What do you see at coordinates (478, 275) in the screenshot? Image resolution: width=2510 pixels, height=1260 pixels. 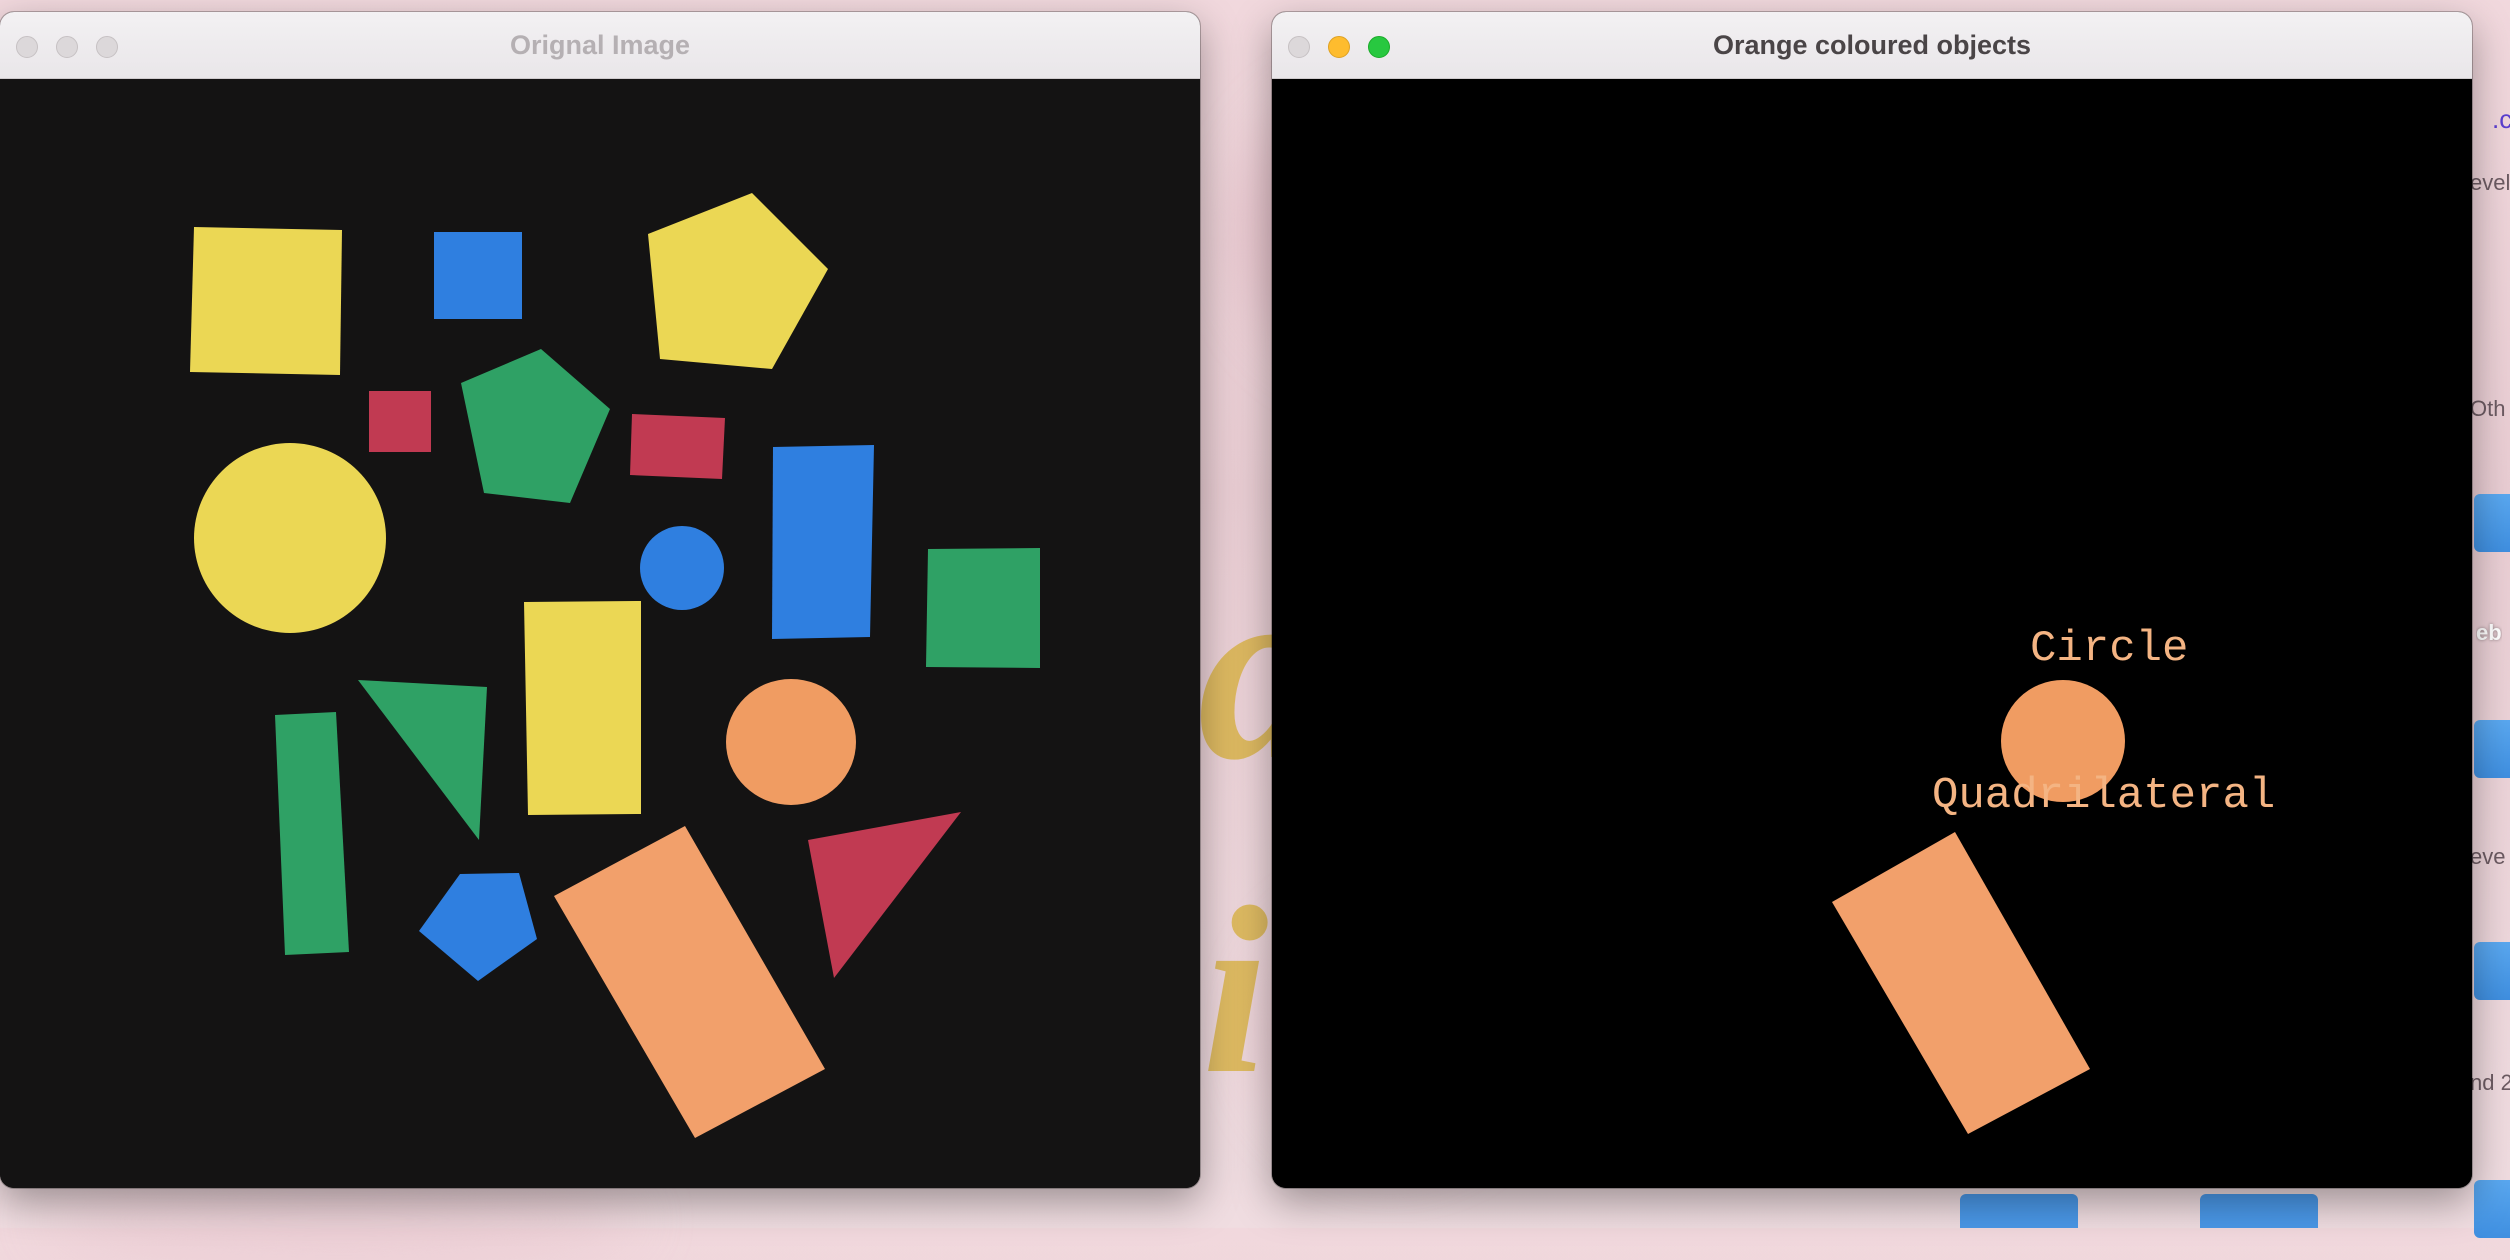 I see `blue-square` at bounding box center [478, 275].